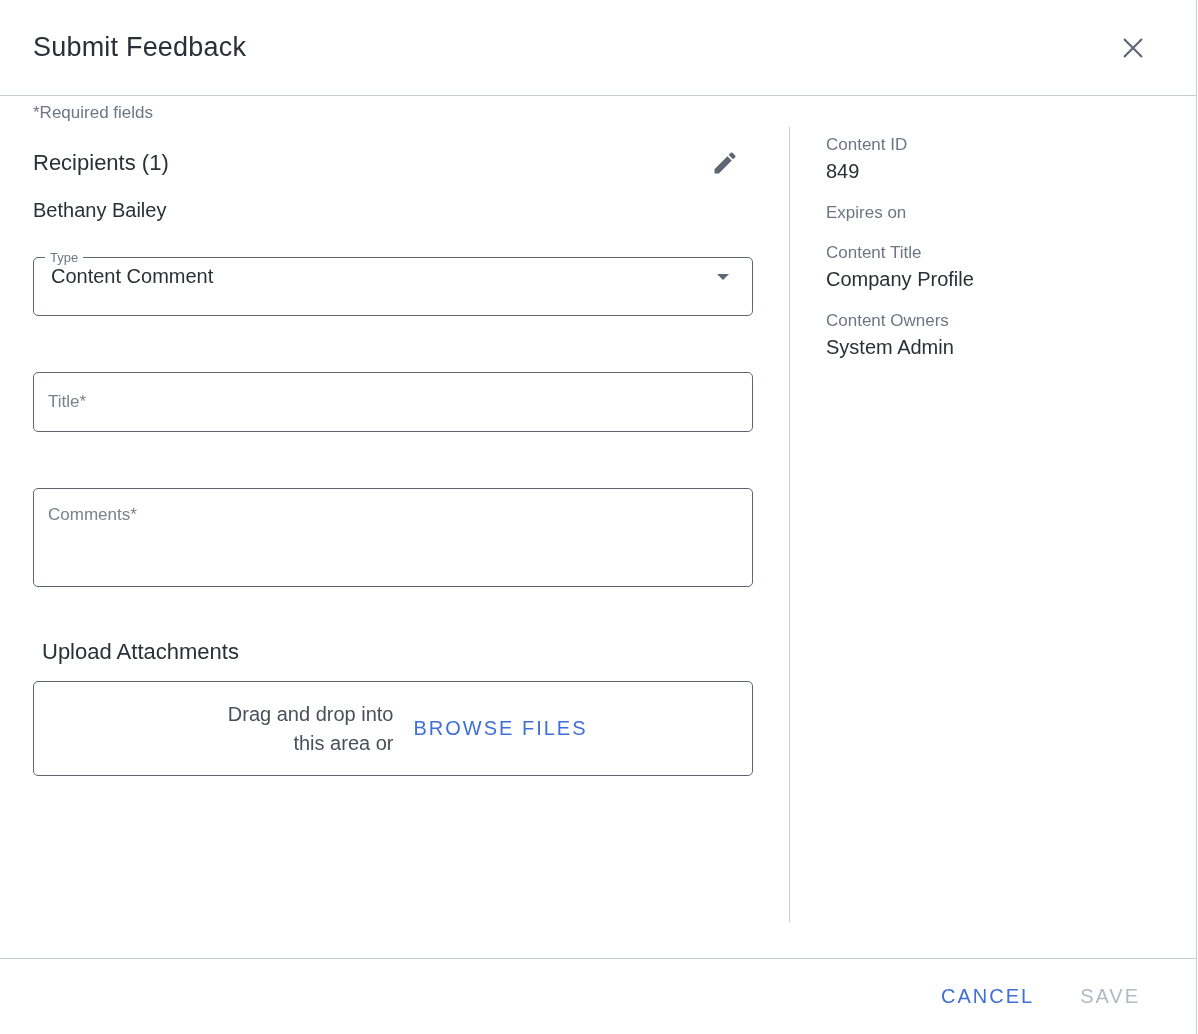 The width and height of the screenshot is (1198, 1034). Describe the element at coordinates (890, 347) in the screenshot. I see `detail-value: System Admin` at that location.